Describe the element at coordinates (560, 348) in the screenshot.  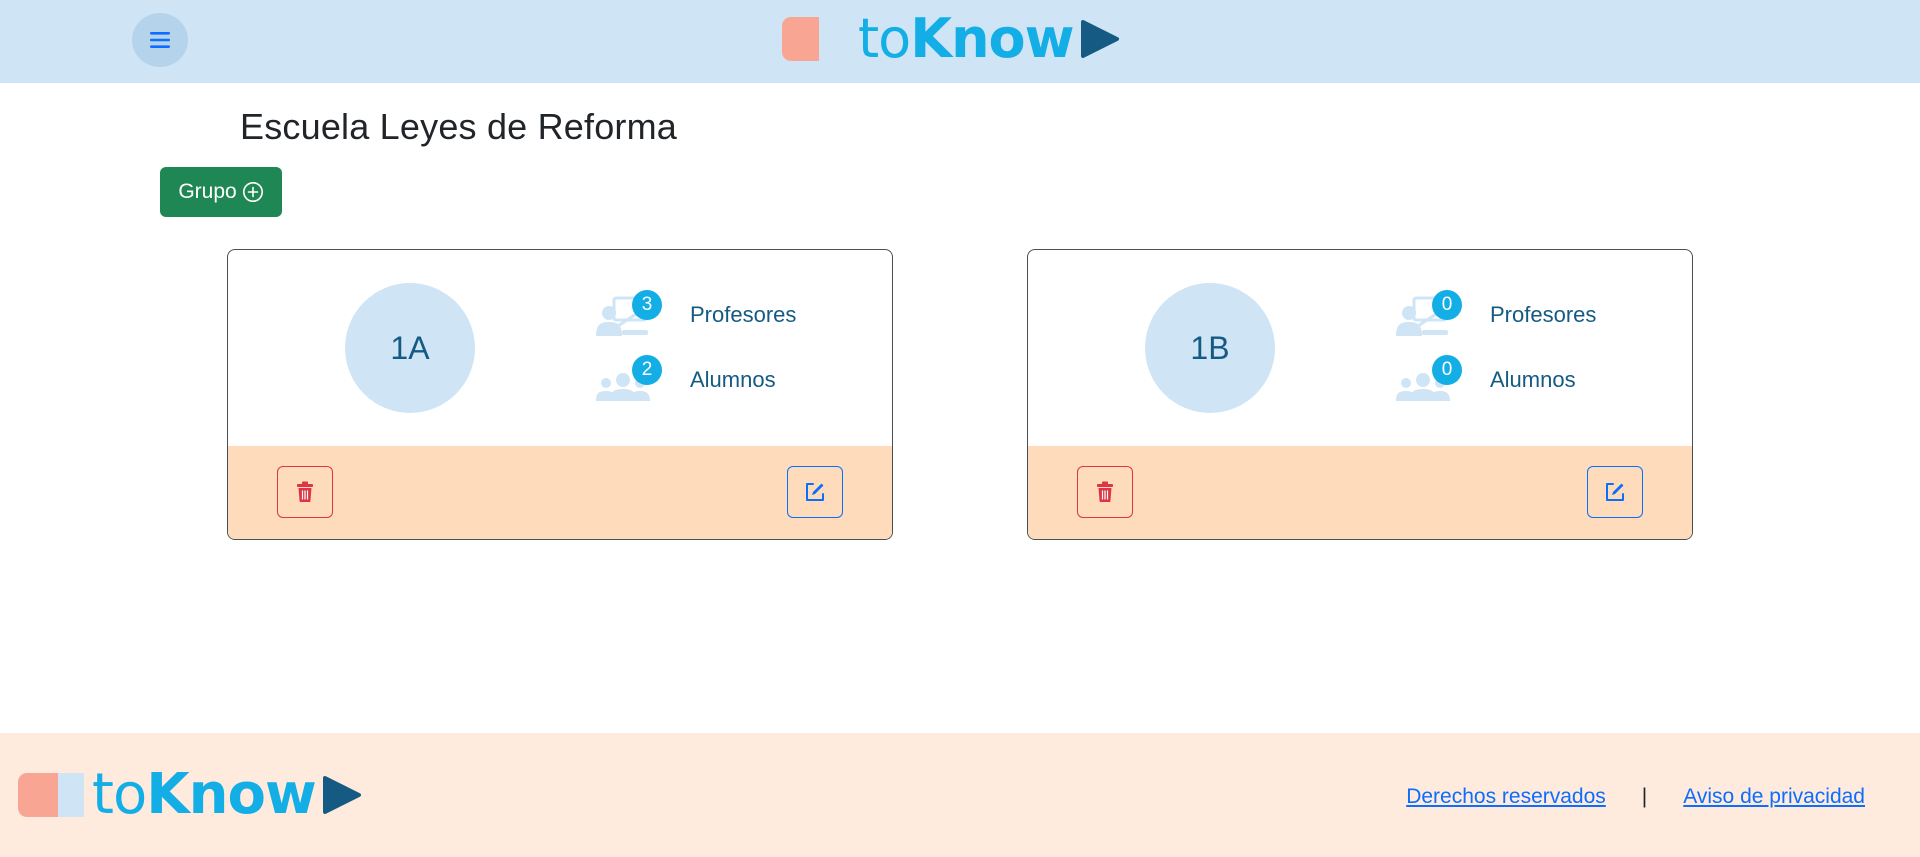
I see `group-card-body: 1A 3 Profesores 2 Alumnos` at that location.